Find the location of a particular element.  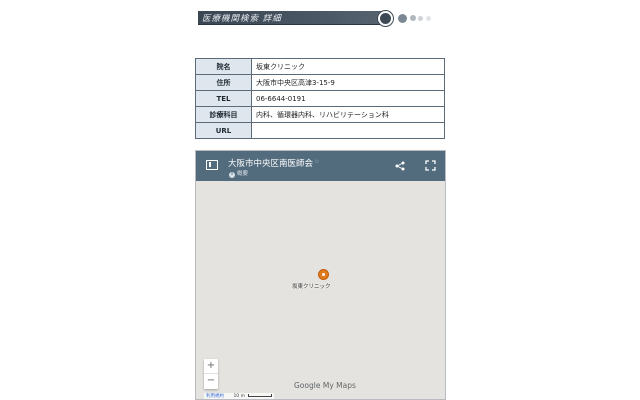

table-row: 診療科目 内科、循環器内科、リハビリテーション科 is located at coordinates (320, 114).